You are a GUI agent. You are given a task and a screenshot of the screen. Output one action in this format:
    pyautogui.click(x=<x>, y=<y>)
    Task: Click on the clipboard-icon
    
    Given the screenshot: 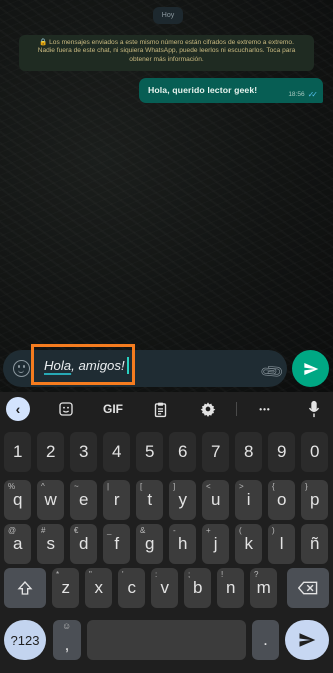 What is the action you would take?
    pyautogui.click(x=160, y=409)
    